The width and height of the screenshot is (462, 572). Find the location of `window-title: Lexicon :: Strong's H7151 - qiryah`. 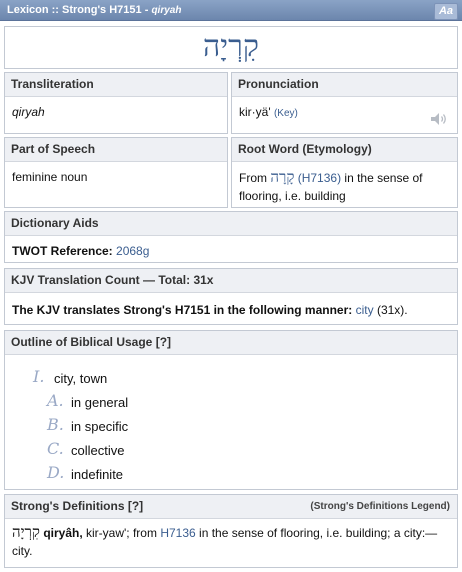

window-title: Lexicon :: Strong's H7151 - qiryah is located at coordinates (94, 10).